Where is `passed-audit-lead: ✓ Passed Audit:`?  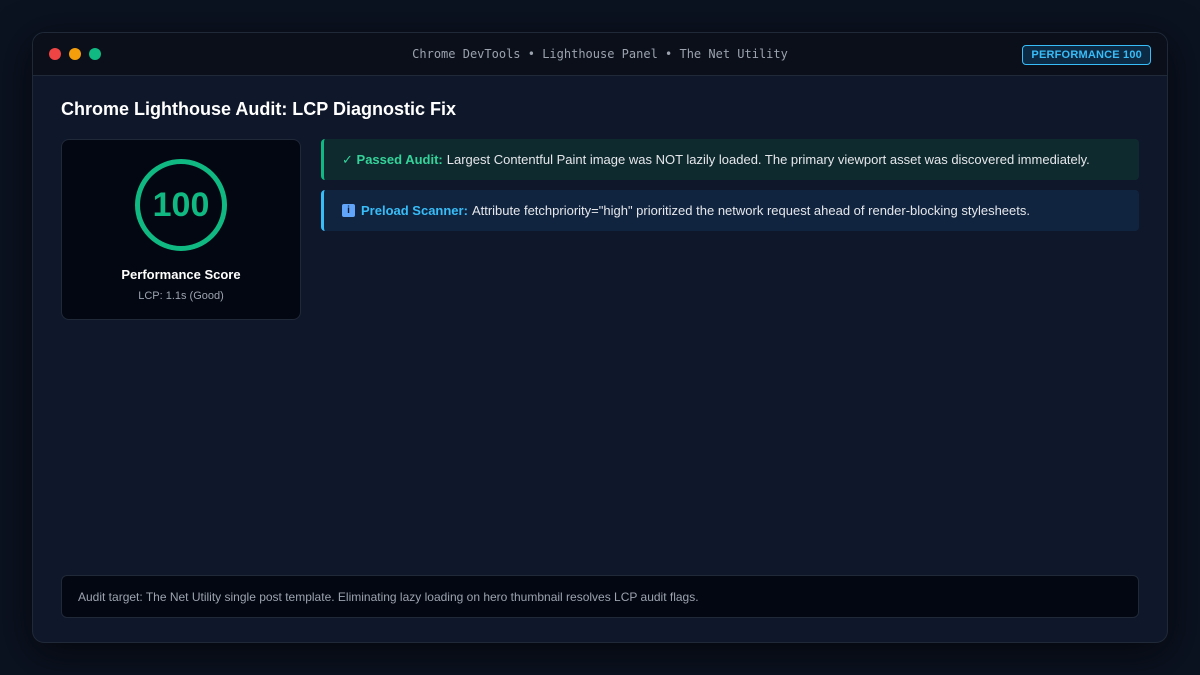
passed-audit-lead: ✓ Passed Audit: is located at coordinates (392, 160).